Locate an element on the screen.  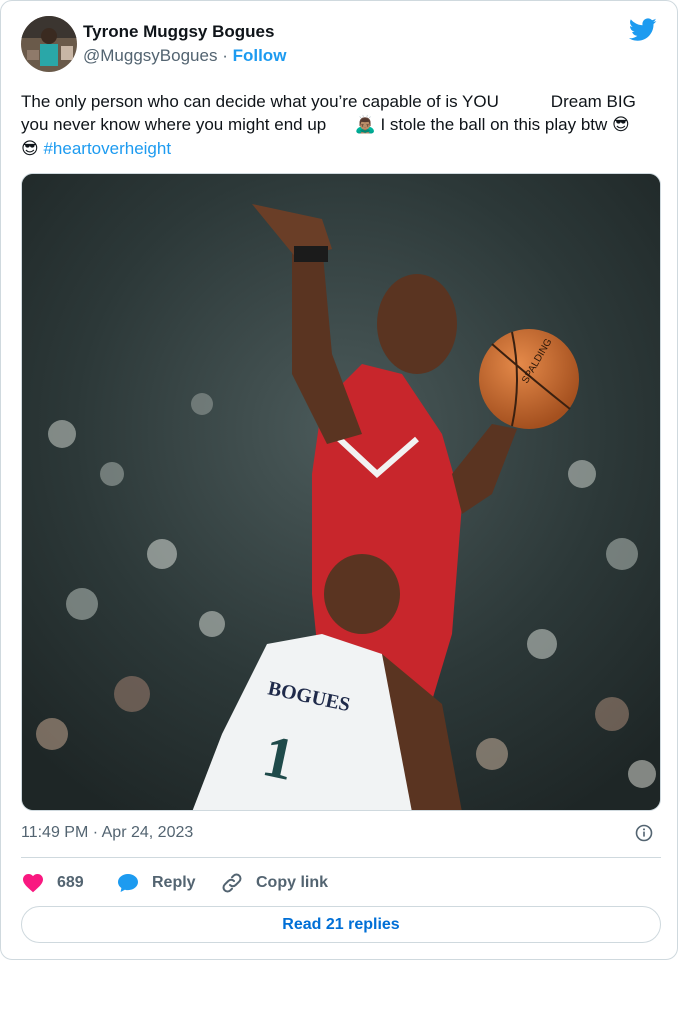
tweet-text-segment: I stole the ball on this play btw is located at coordinates (493, 124).